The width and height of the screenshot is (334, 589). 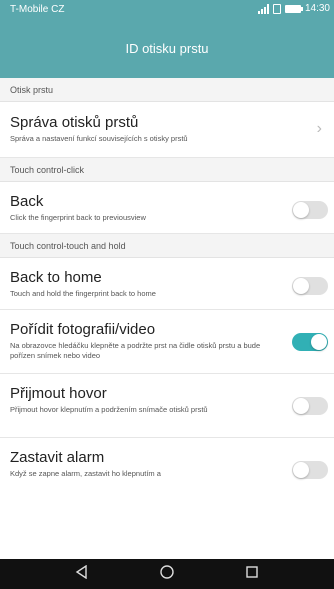 I want to click on item-title: Back to home, so click(x=56, y=277).